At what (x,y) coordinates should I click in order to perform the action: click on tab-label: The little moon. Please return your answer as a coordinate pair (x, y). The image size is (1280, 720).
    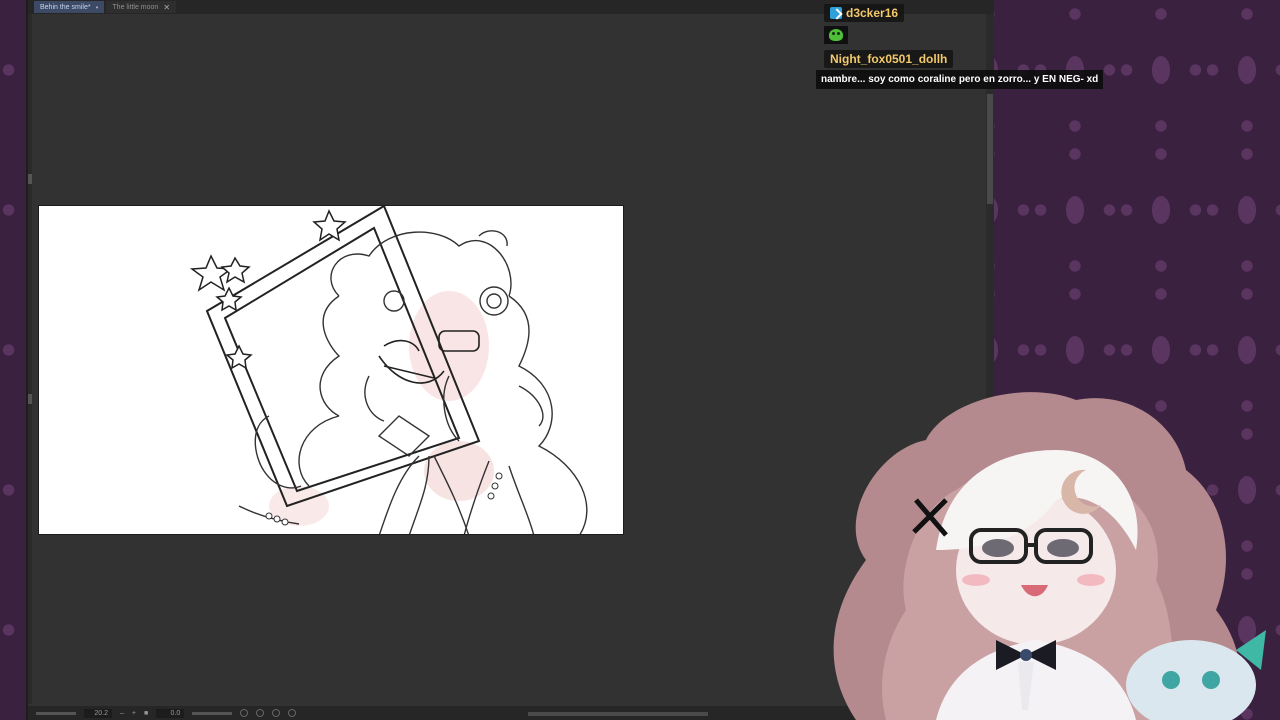
    Looking at the image, I should click on (135, 7).